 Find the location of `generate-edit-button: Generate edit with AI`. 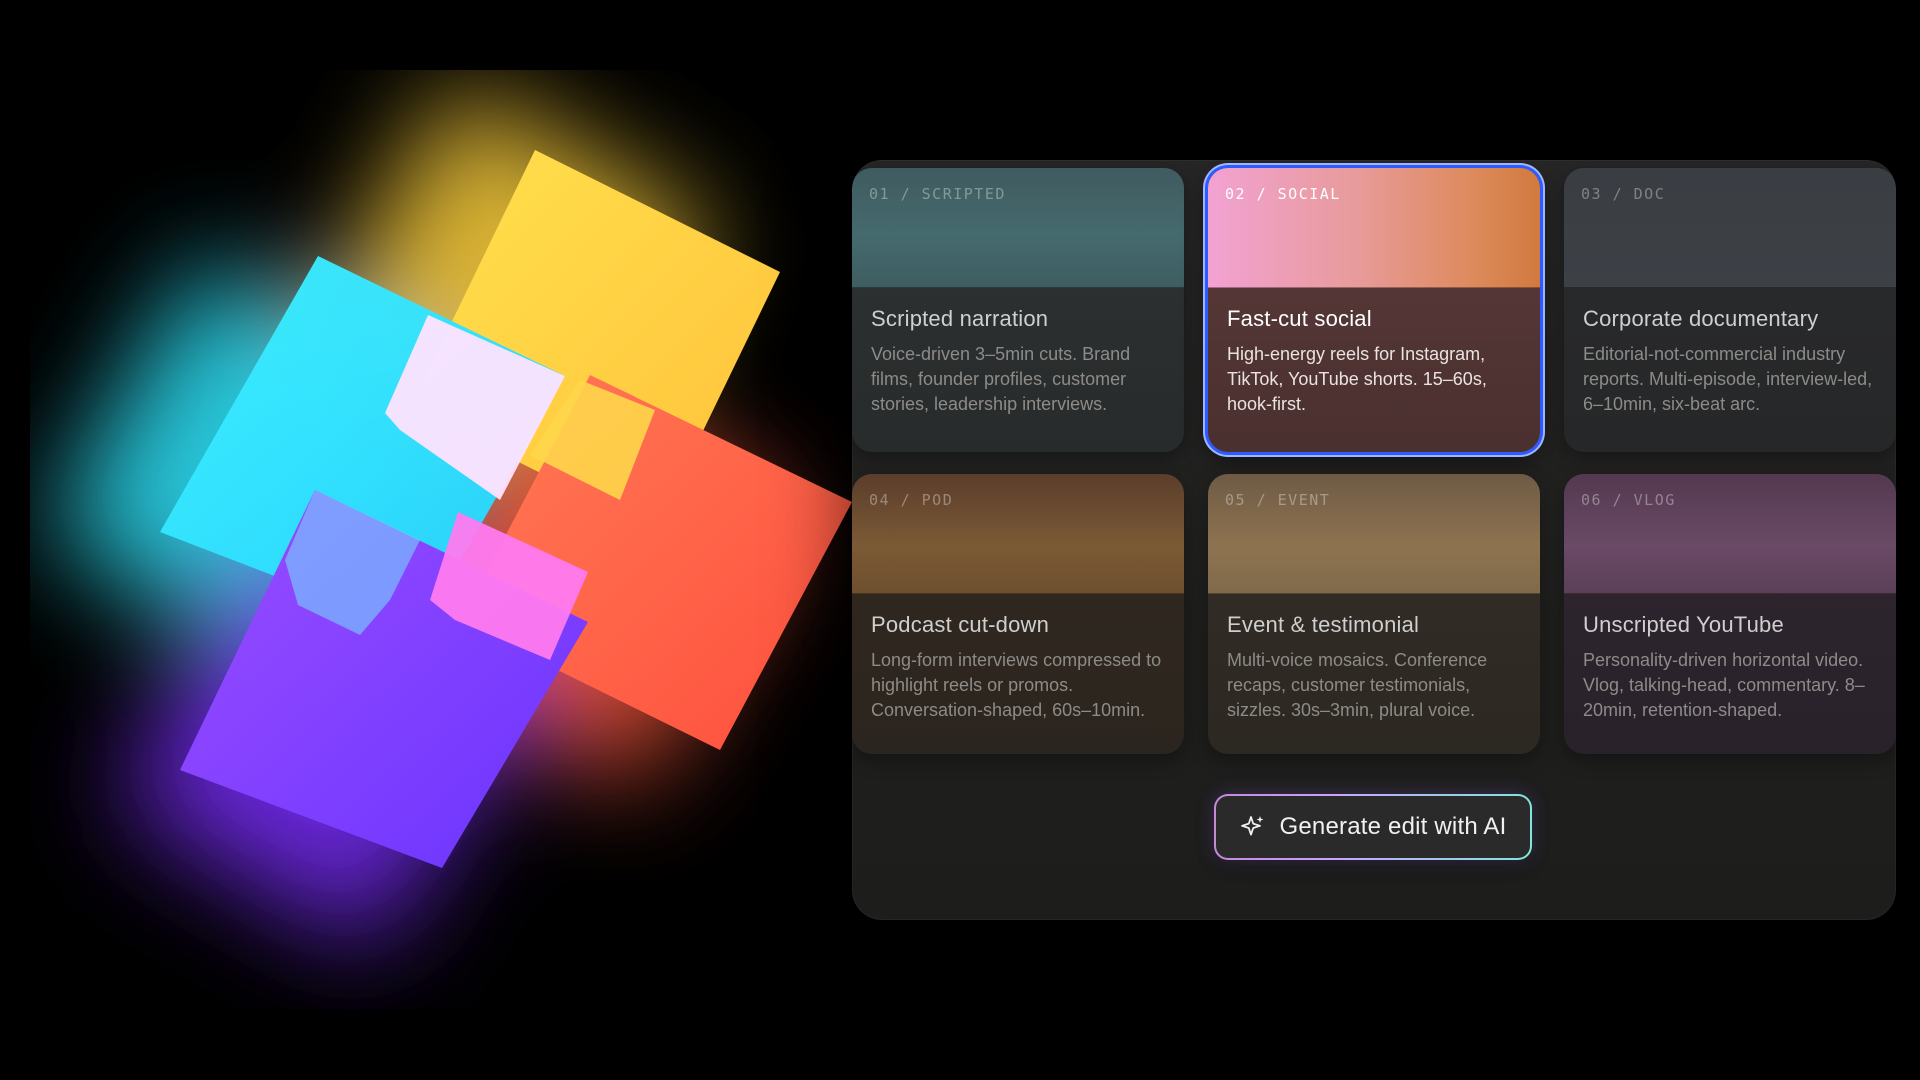

generate-edit-button: Generate edit with AI is located at coordinates (1373, 827).